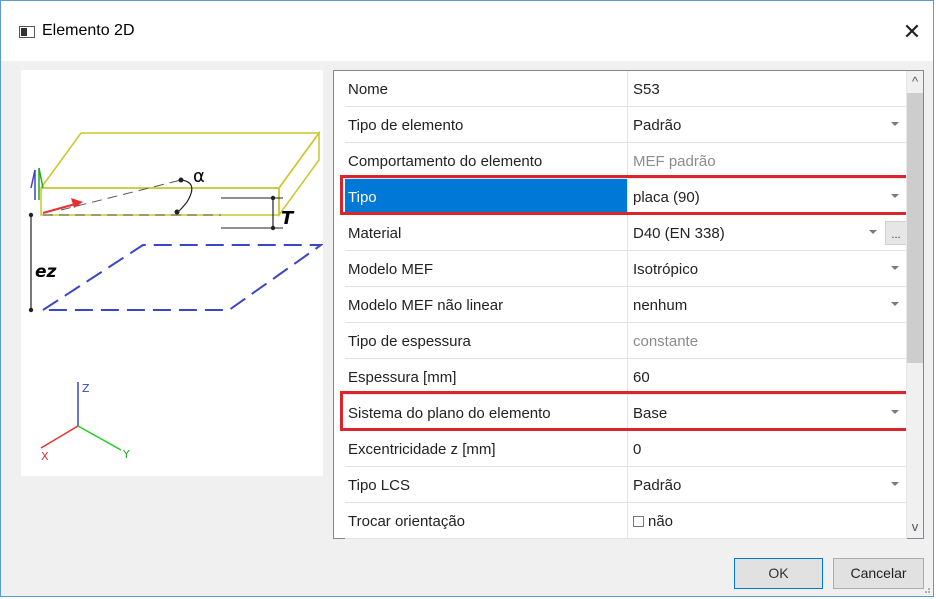 This screenshot has height=599, width=936. I want to click on property-row: Tipo de elemento Padrão, so click(626, 125).